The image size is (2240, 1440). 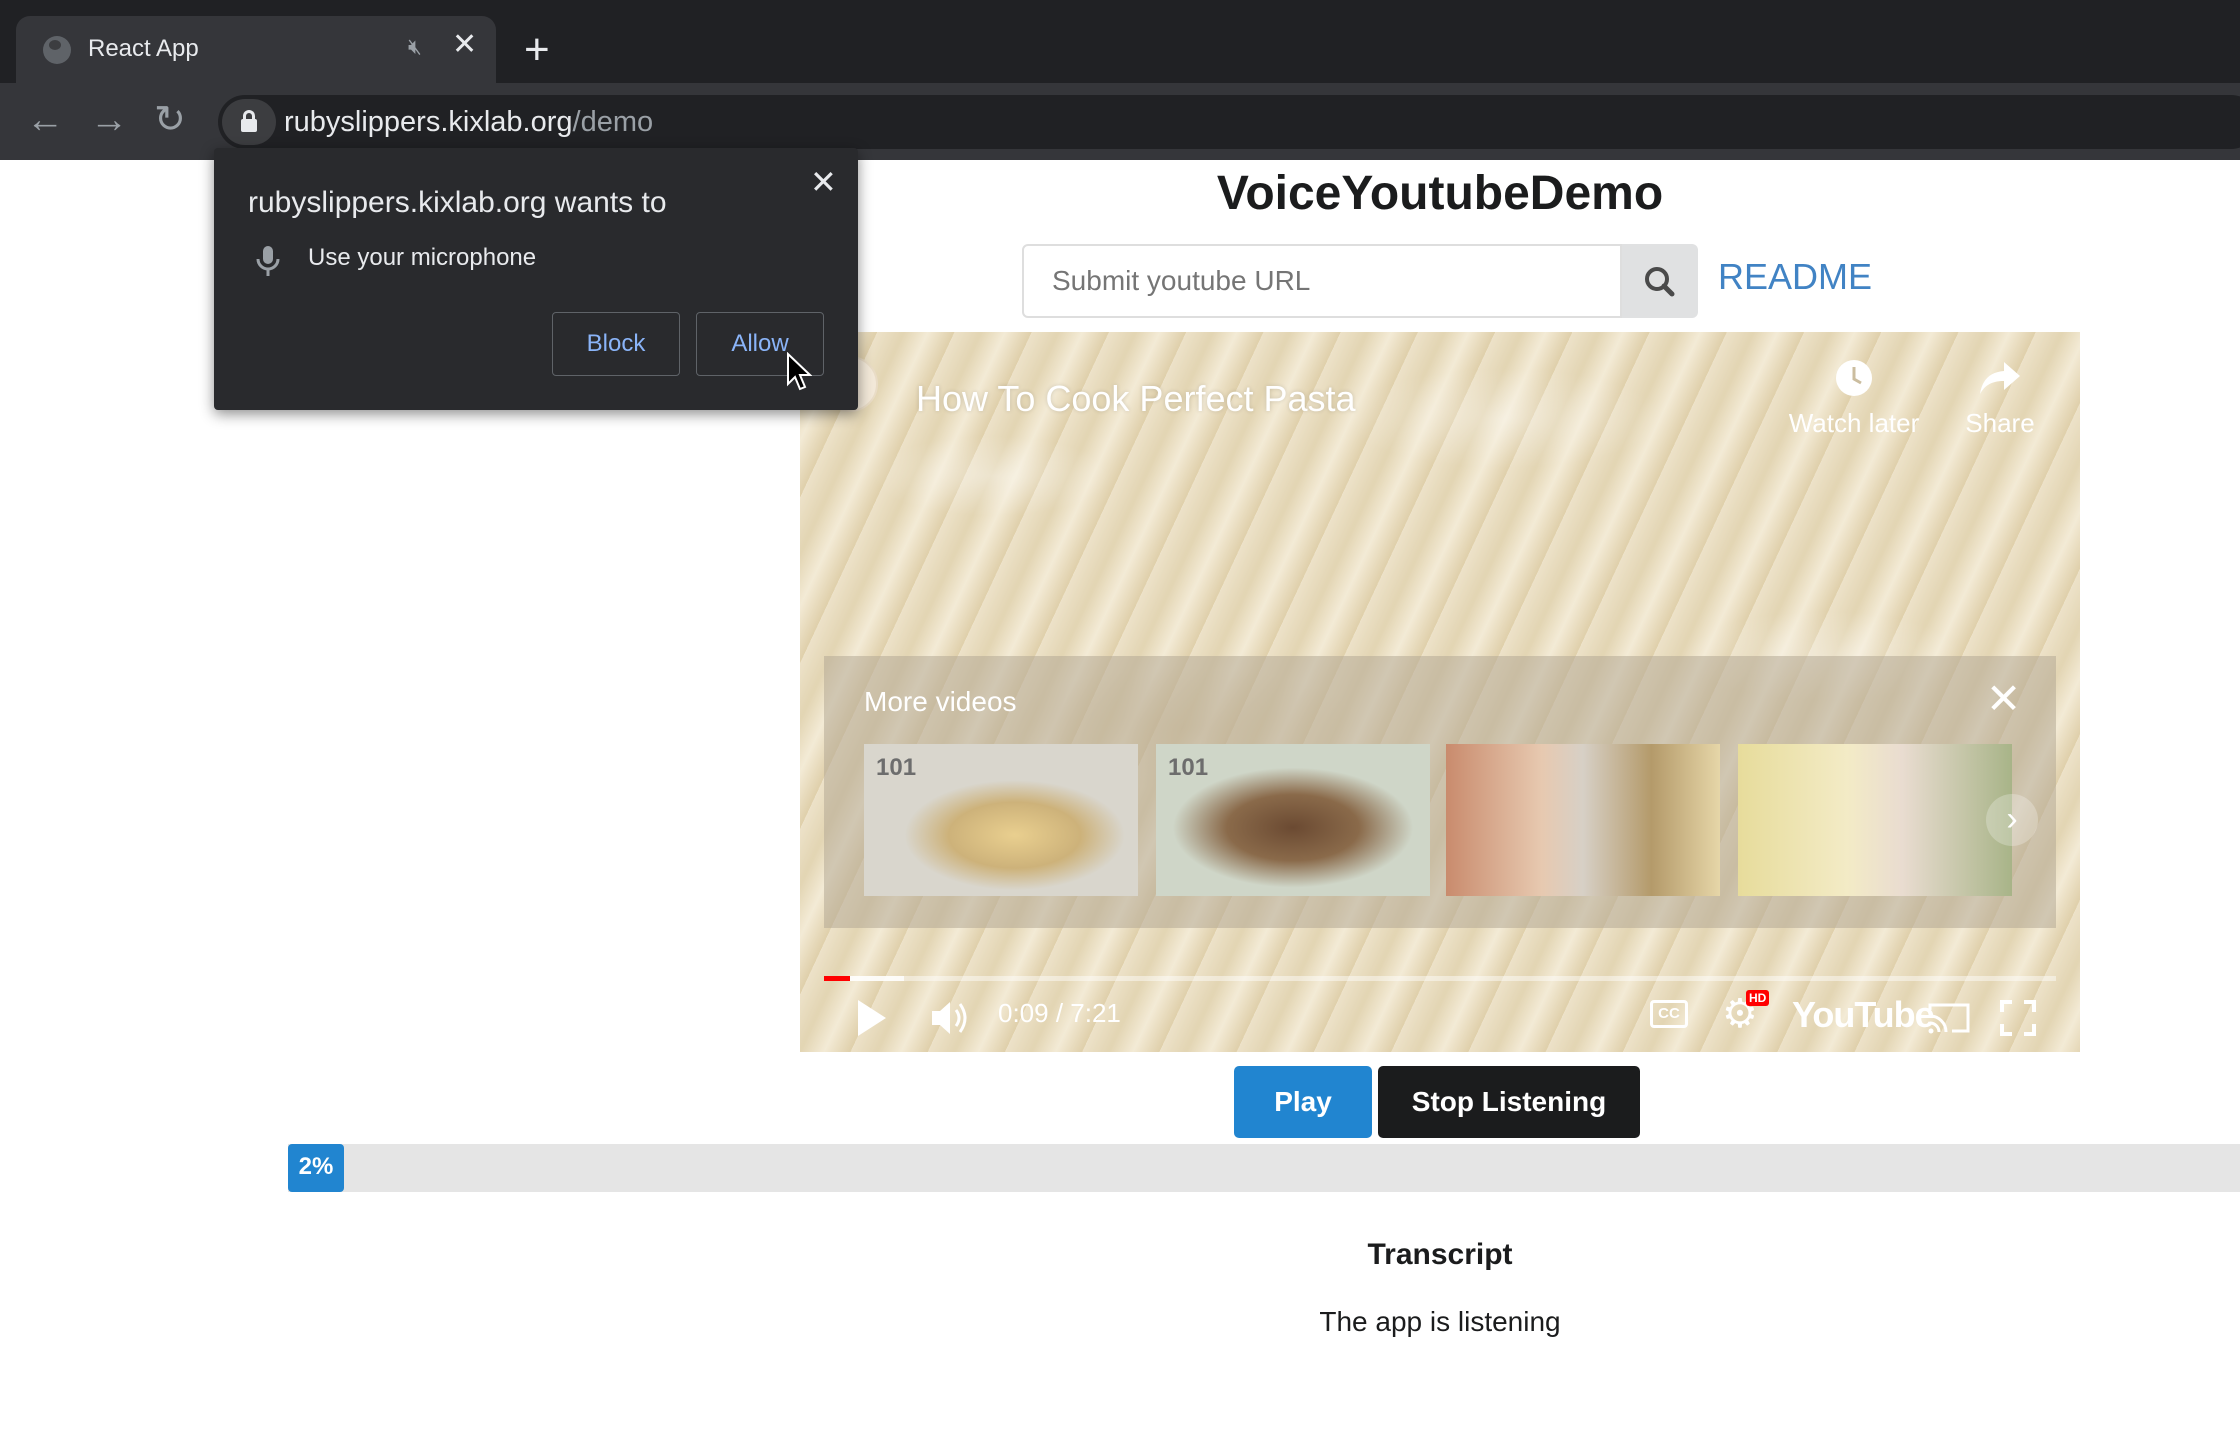 I want to click on permission-title: rubyslippers.kixlab.org wants to, so click(x=457, y=202).